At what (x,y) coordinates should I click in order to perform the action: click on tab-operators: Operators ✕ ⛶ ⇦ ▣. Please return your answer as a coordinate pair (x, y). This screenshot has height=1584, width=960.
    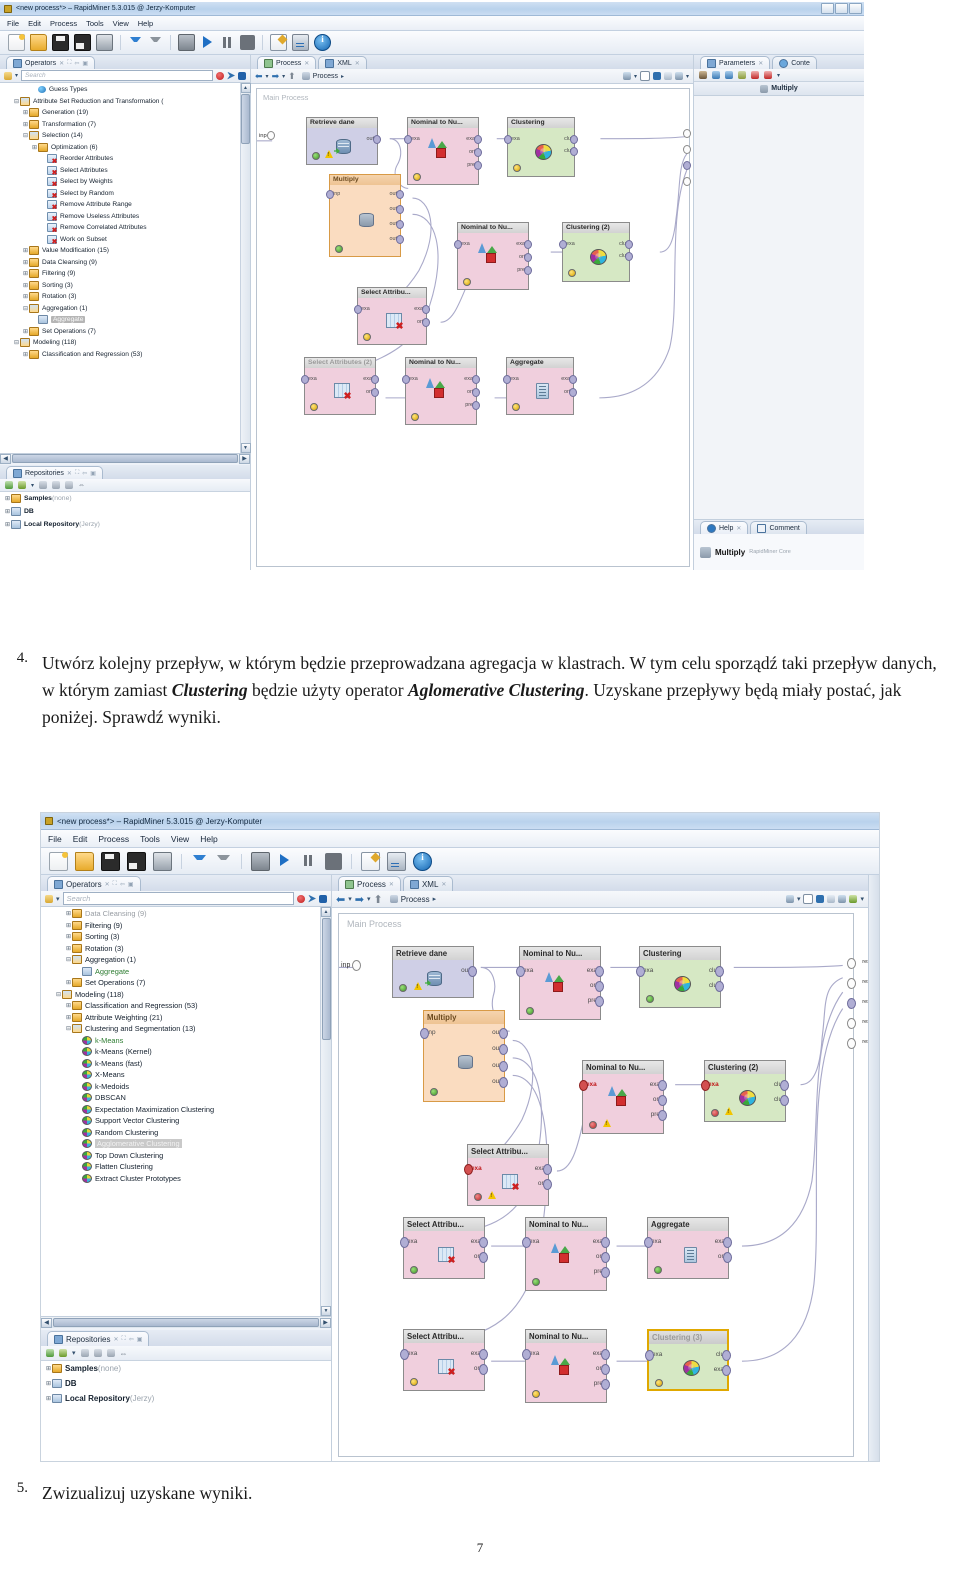
    Looking at the image, I should click on (51, 62).